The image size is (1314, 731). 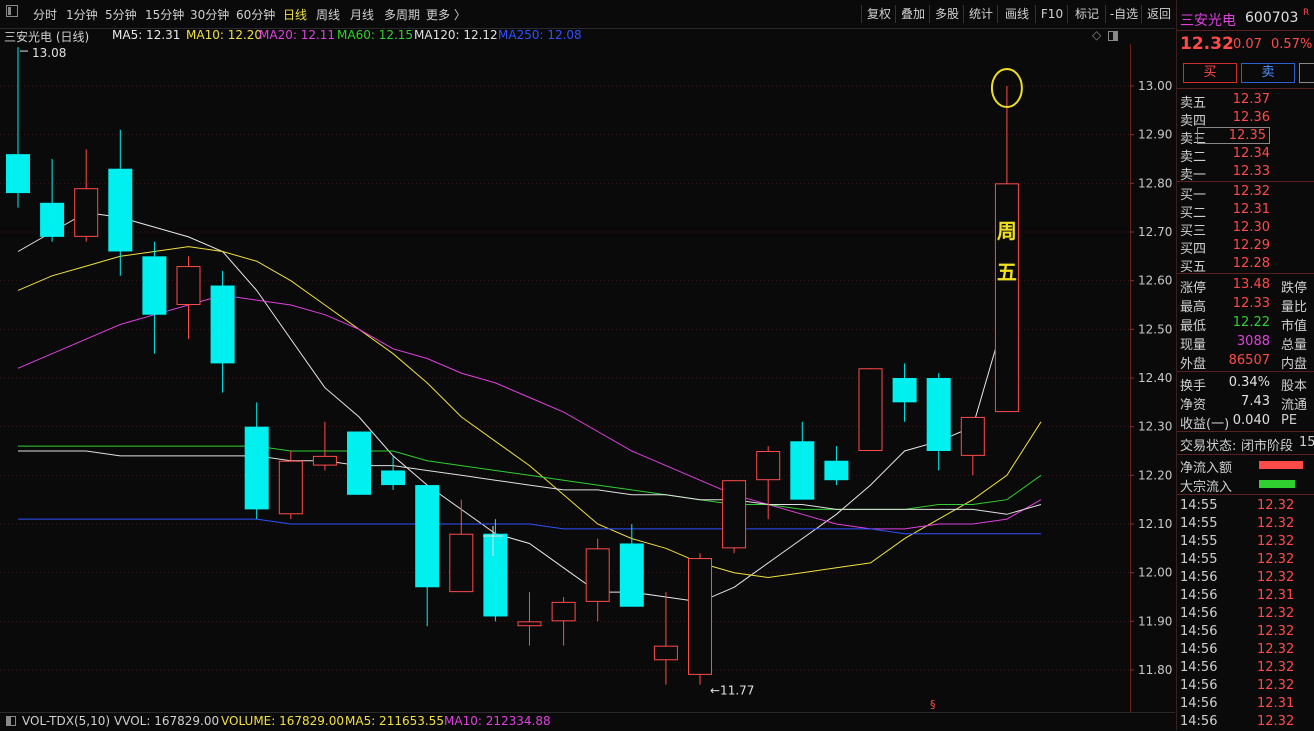 I want to click on bid-row: 买二 12.31, so click(x=1245, y=211).